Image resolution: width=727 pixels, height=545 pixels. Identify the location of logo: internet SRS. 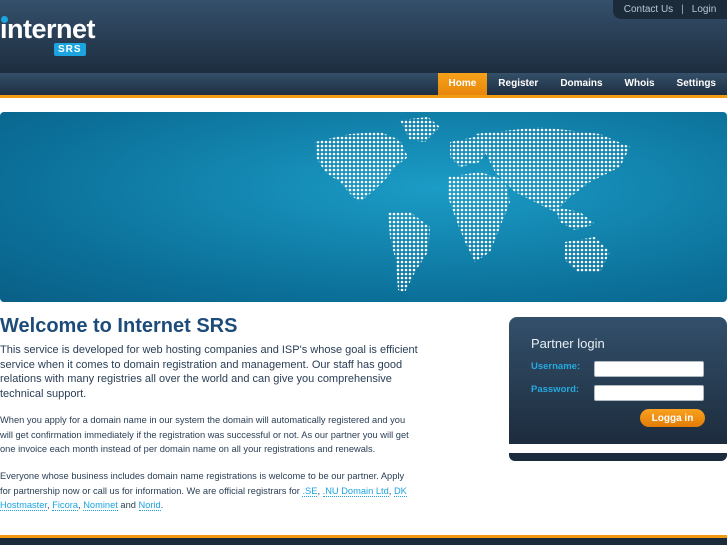
(48, 35).